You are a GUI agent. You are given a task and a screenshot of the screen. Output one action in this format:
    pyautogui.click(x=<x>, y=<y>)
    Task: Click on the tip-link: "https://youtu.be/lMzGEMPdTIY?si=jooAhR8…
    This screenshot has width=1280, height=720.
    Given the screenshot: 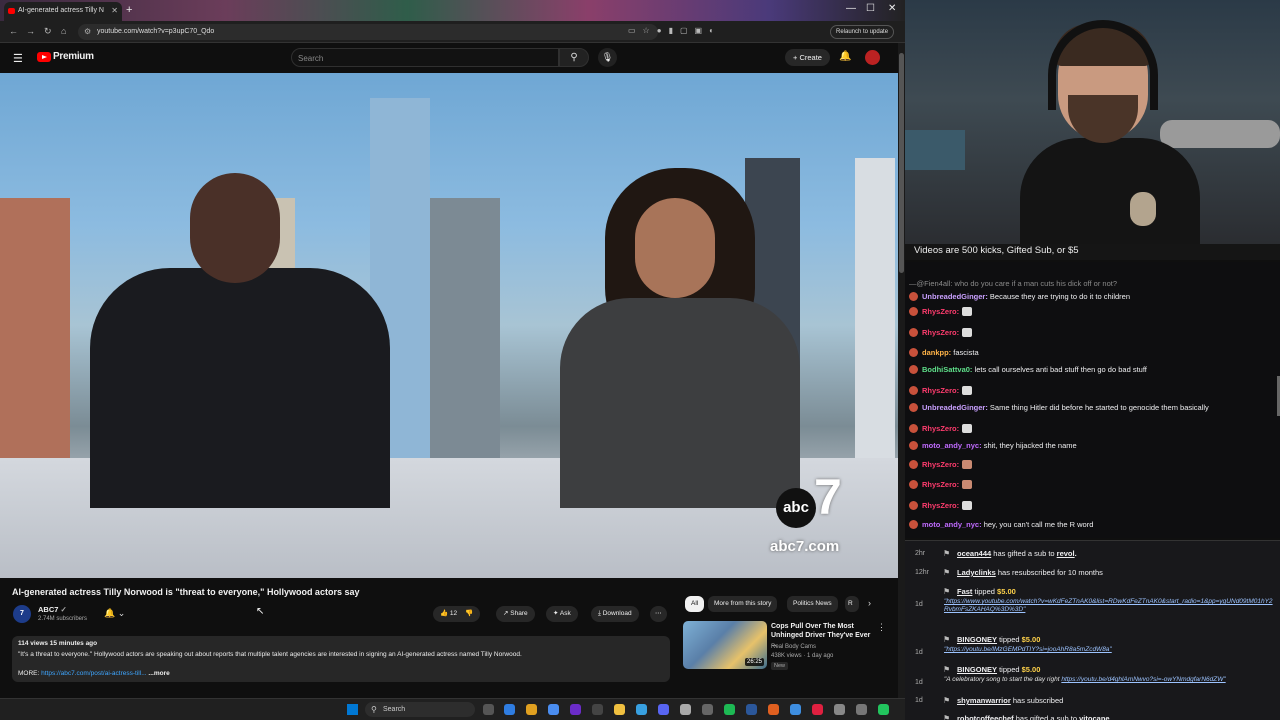 What is the action you would take?
    pyautogui.click(x=1028, y=649)
    